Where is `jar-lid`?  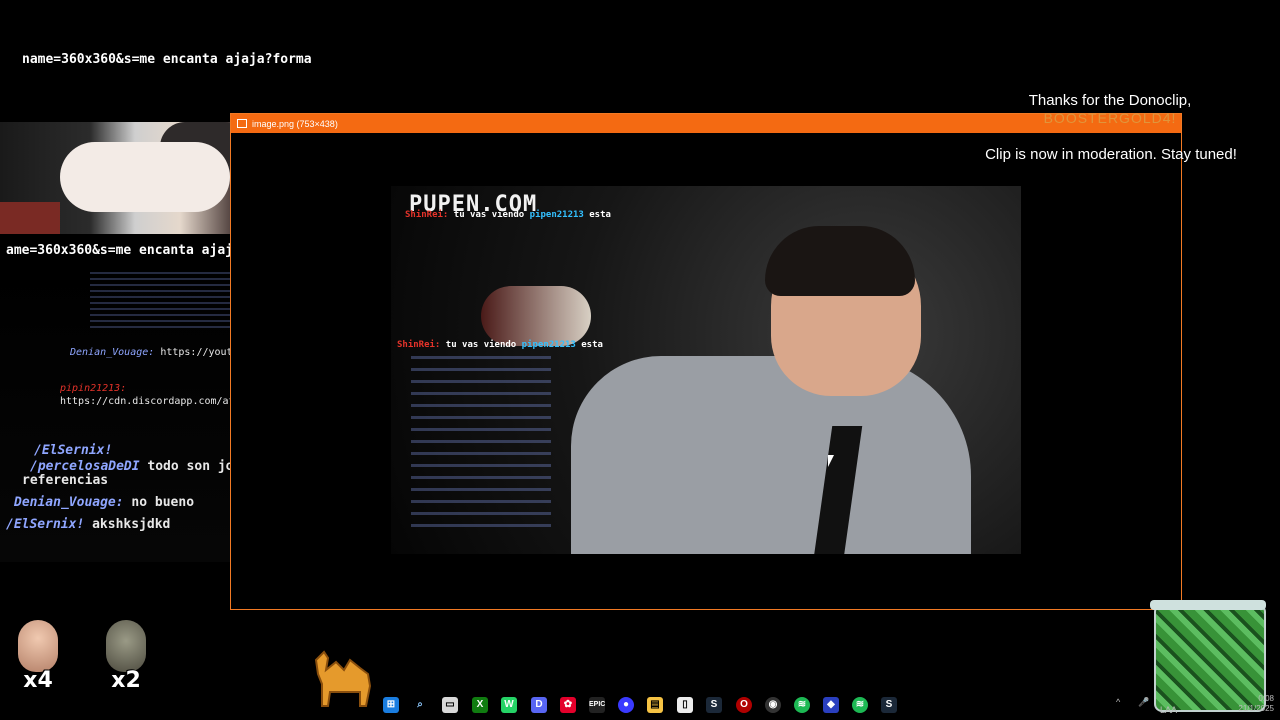
jar-lid is located at coordinates (1208, 605).